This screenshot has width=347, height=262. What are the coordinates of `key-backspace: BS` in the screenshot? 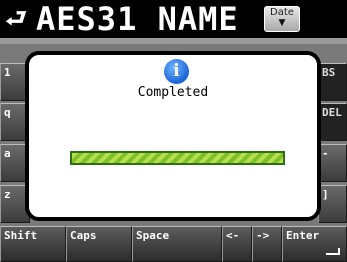 It's located at (332, 82).